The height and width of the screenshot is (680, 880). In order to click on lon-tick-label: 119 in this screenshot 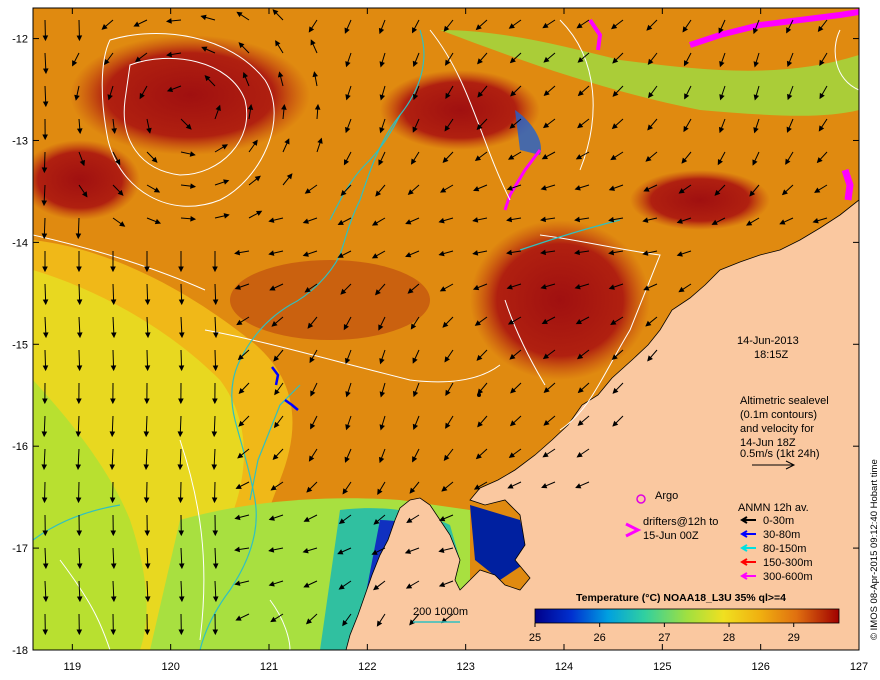, I will do `click(73, 667)`.